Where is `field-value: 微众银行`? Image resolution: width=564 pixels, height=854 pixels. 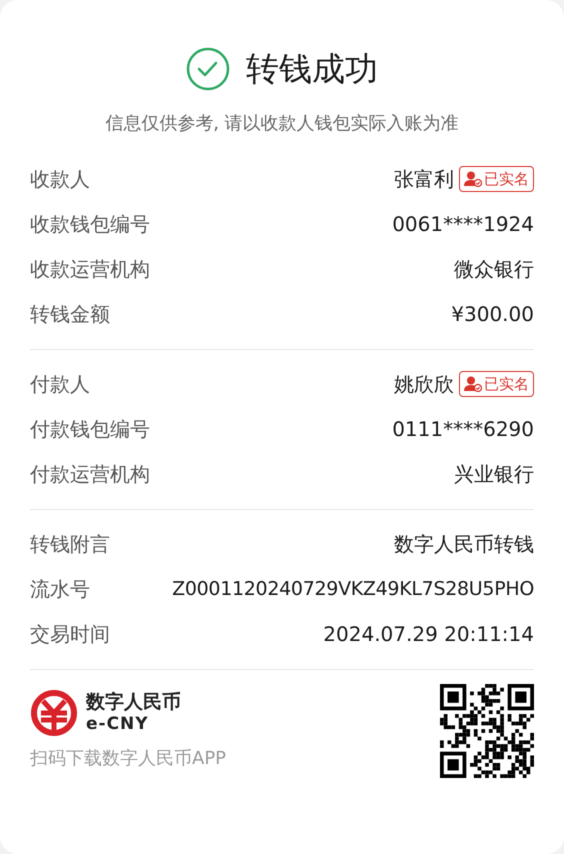 field-value: 微众银行 is located at coordinates (494, 269).